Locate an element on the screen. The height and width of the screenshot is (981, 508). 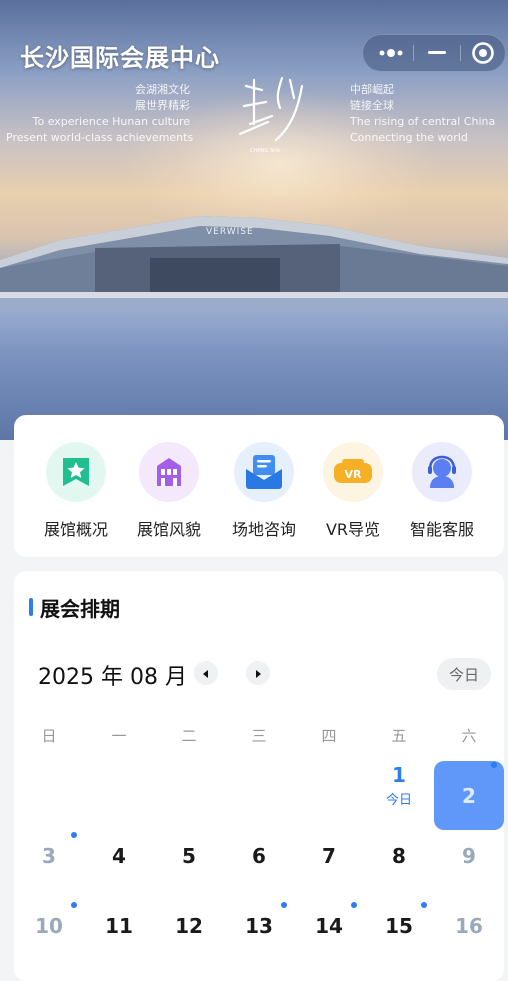
app-title: 长沙国际会展中心 is located at coordinates (120, 57).